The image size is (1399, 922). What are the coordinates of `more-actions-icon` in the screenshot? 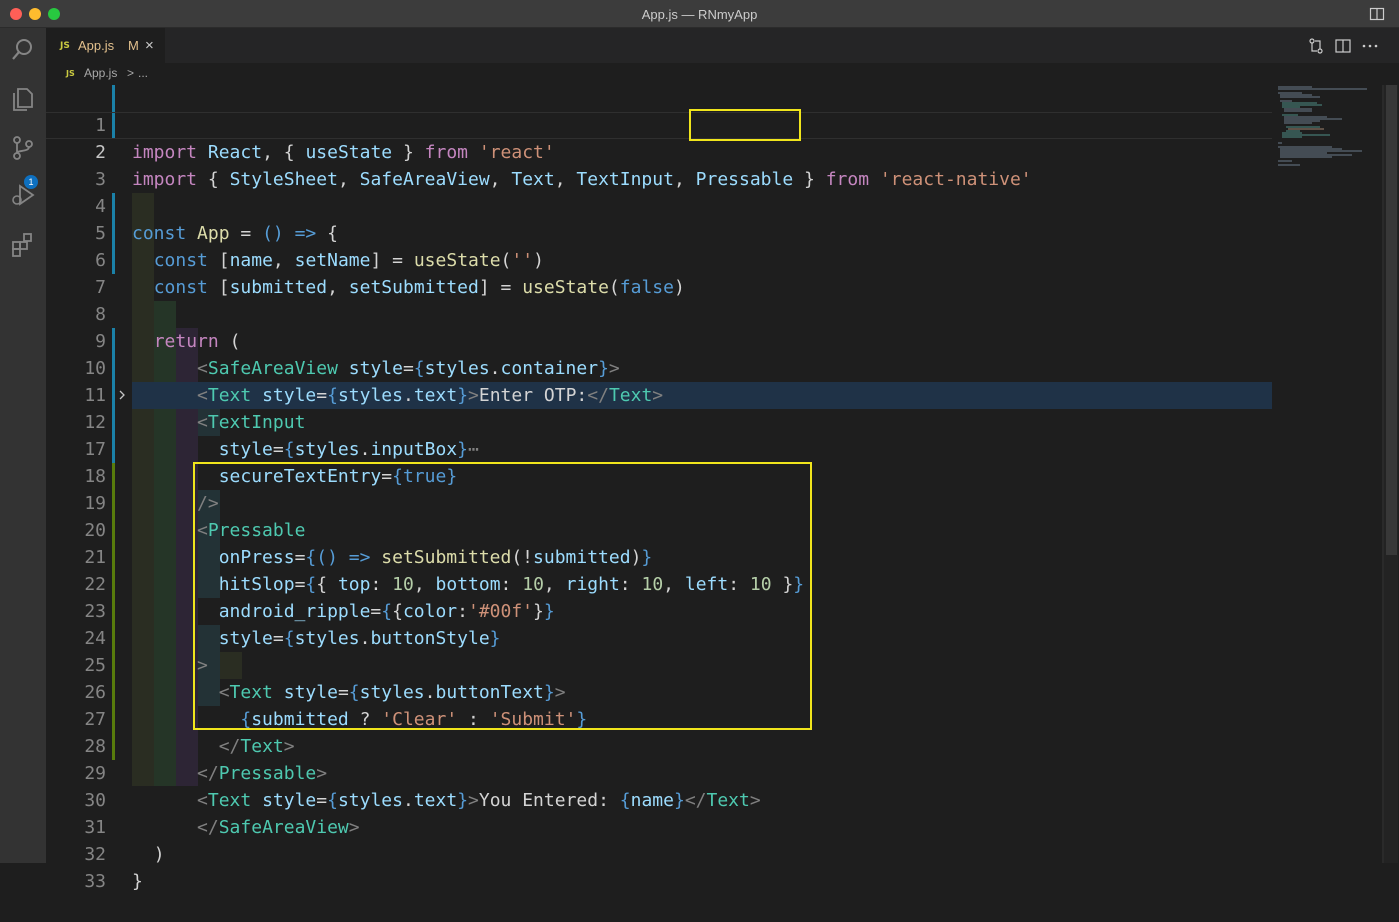 It's located at (1370, 46).